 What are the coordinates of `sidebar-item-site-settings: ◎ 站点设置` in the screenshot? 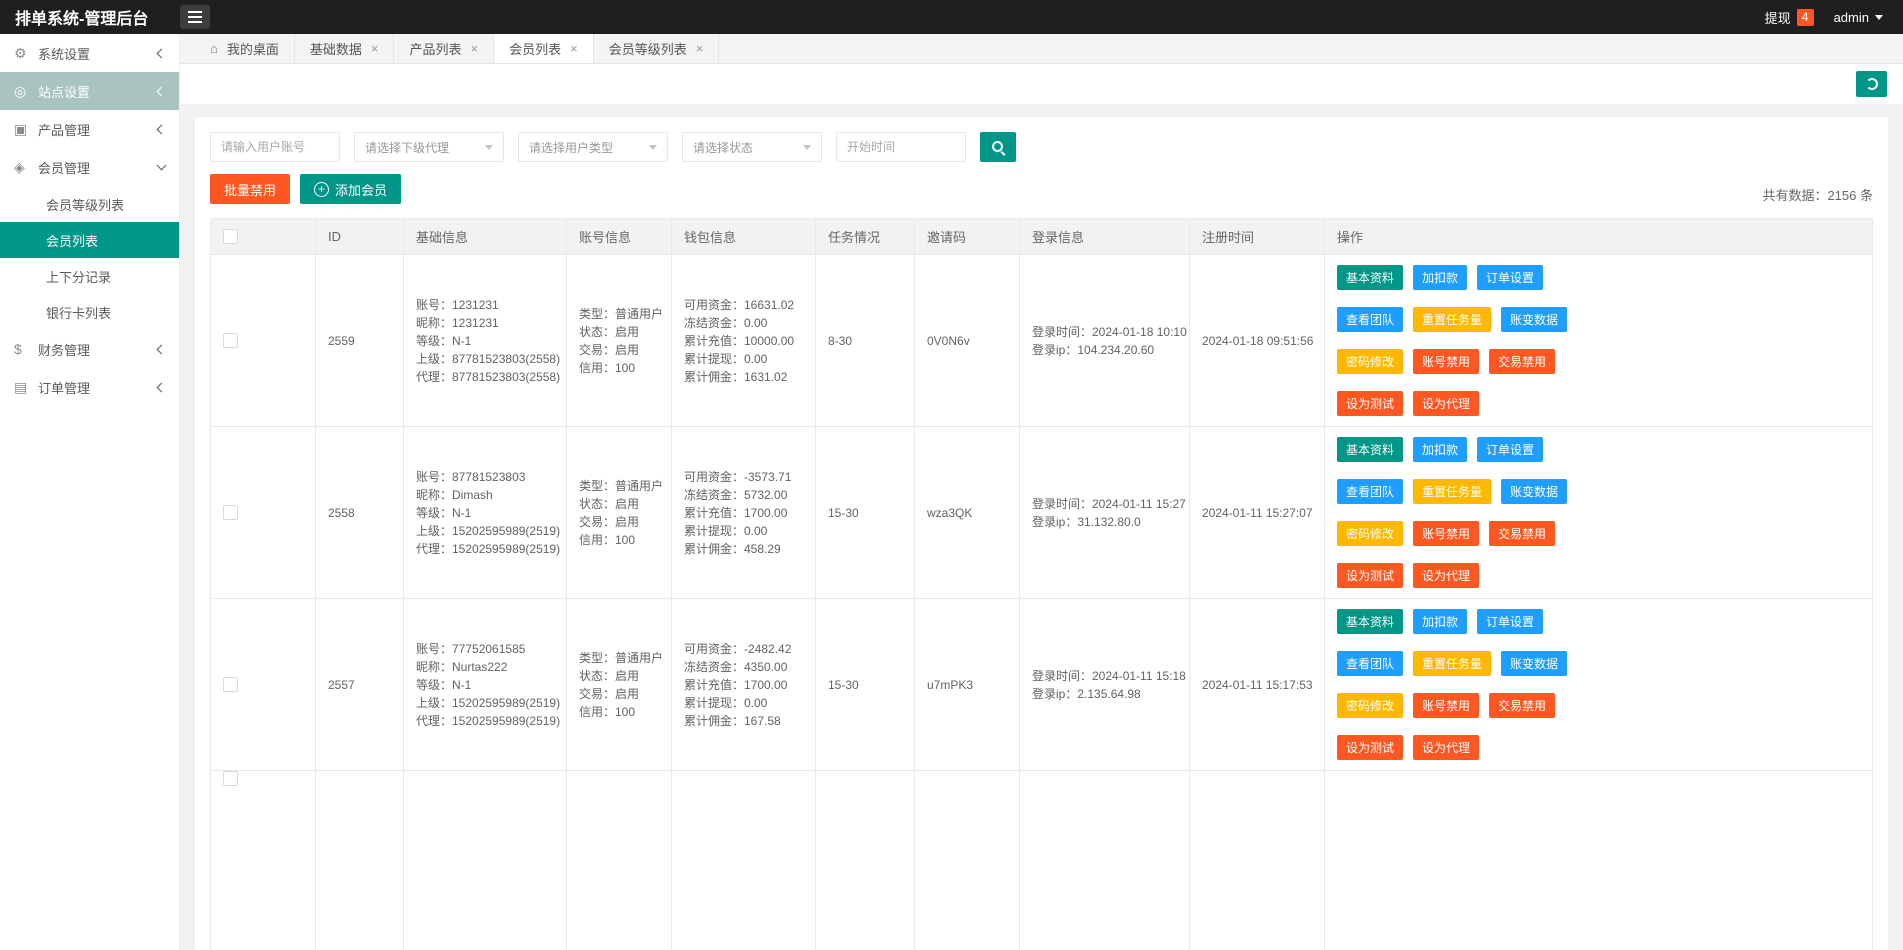 It's located at (89, 91).